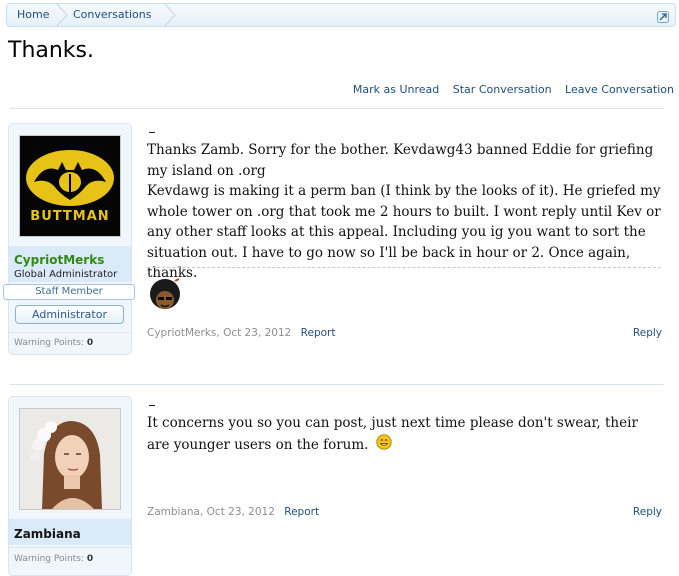  I want to click on message-meta: Zambiana, Oct 23, 2012 Report, so click(233, 512).